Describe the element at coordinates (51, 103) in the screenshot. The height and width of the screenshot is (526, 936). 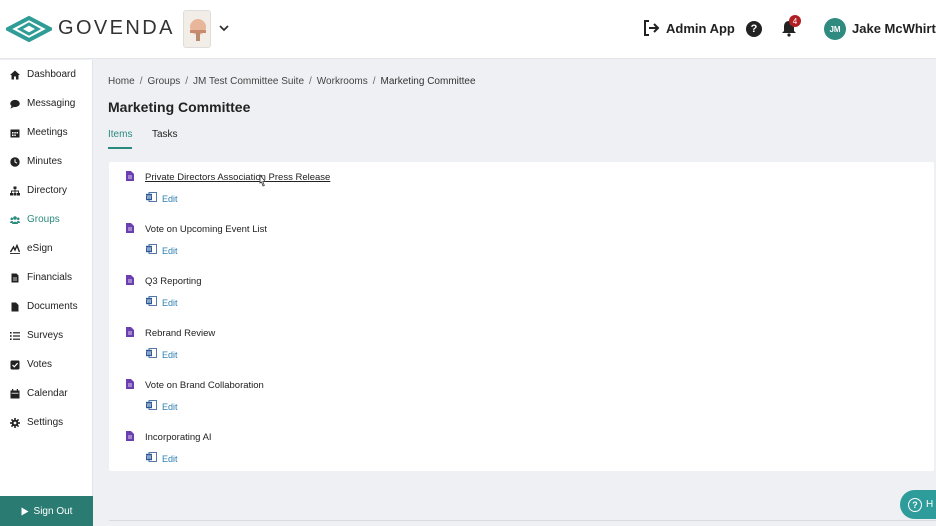
I see `sidebar-item-label: Messaging` at that location.